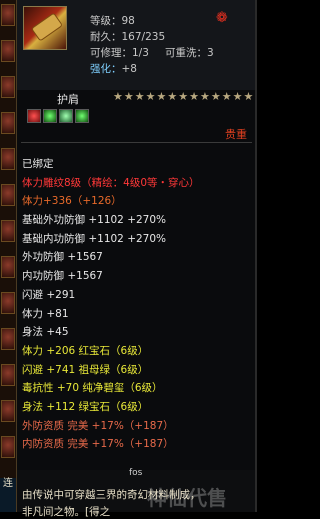  I want to click on item-description: 由传说中可穿越三界的奇幻材料制成，, so click(111, 495).